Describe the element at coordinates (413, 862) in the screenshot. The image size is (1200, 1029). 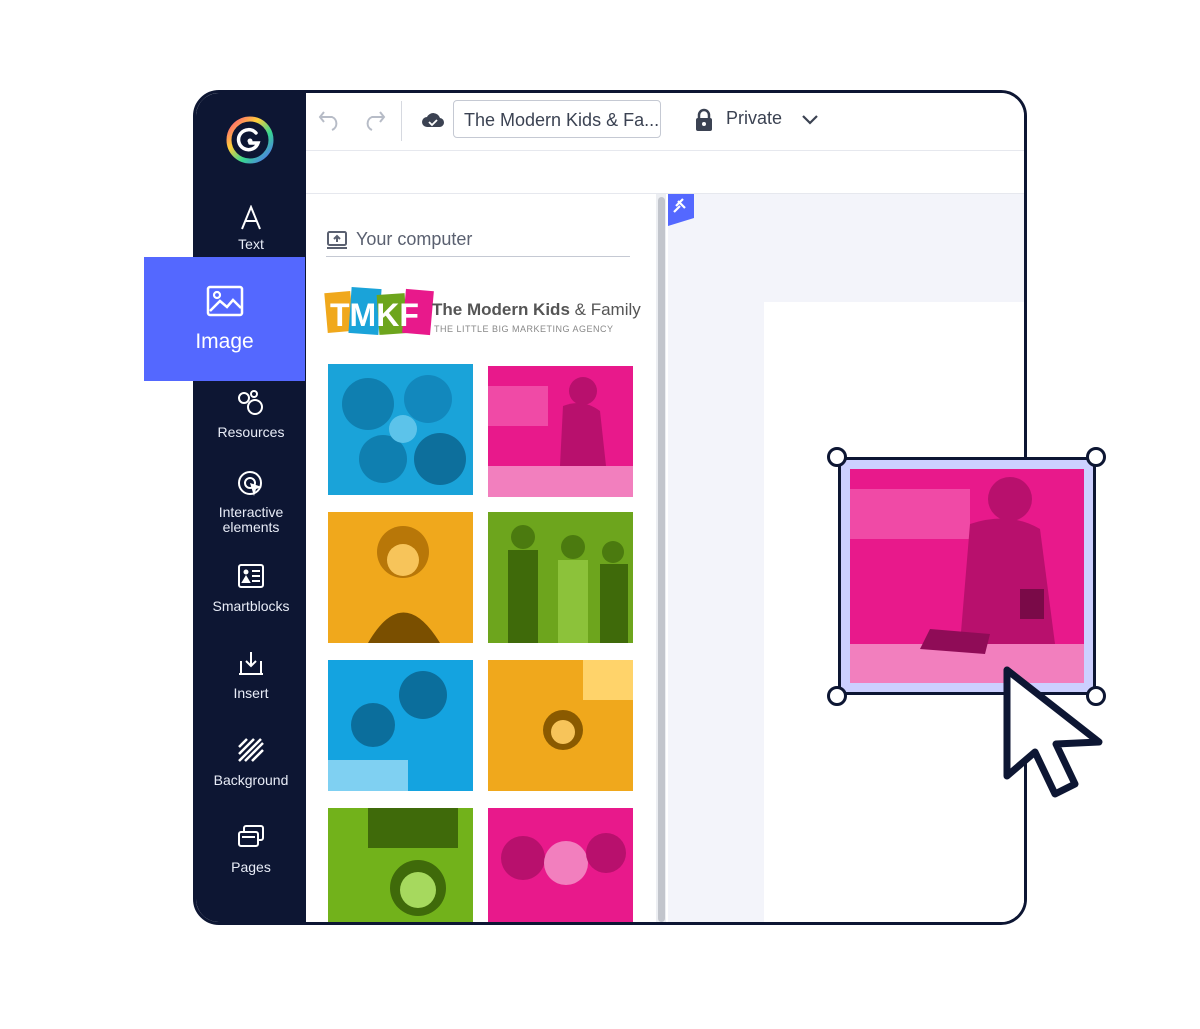
I see `child-upside-down-photo-icon` at that location.